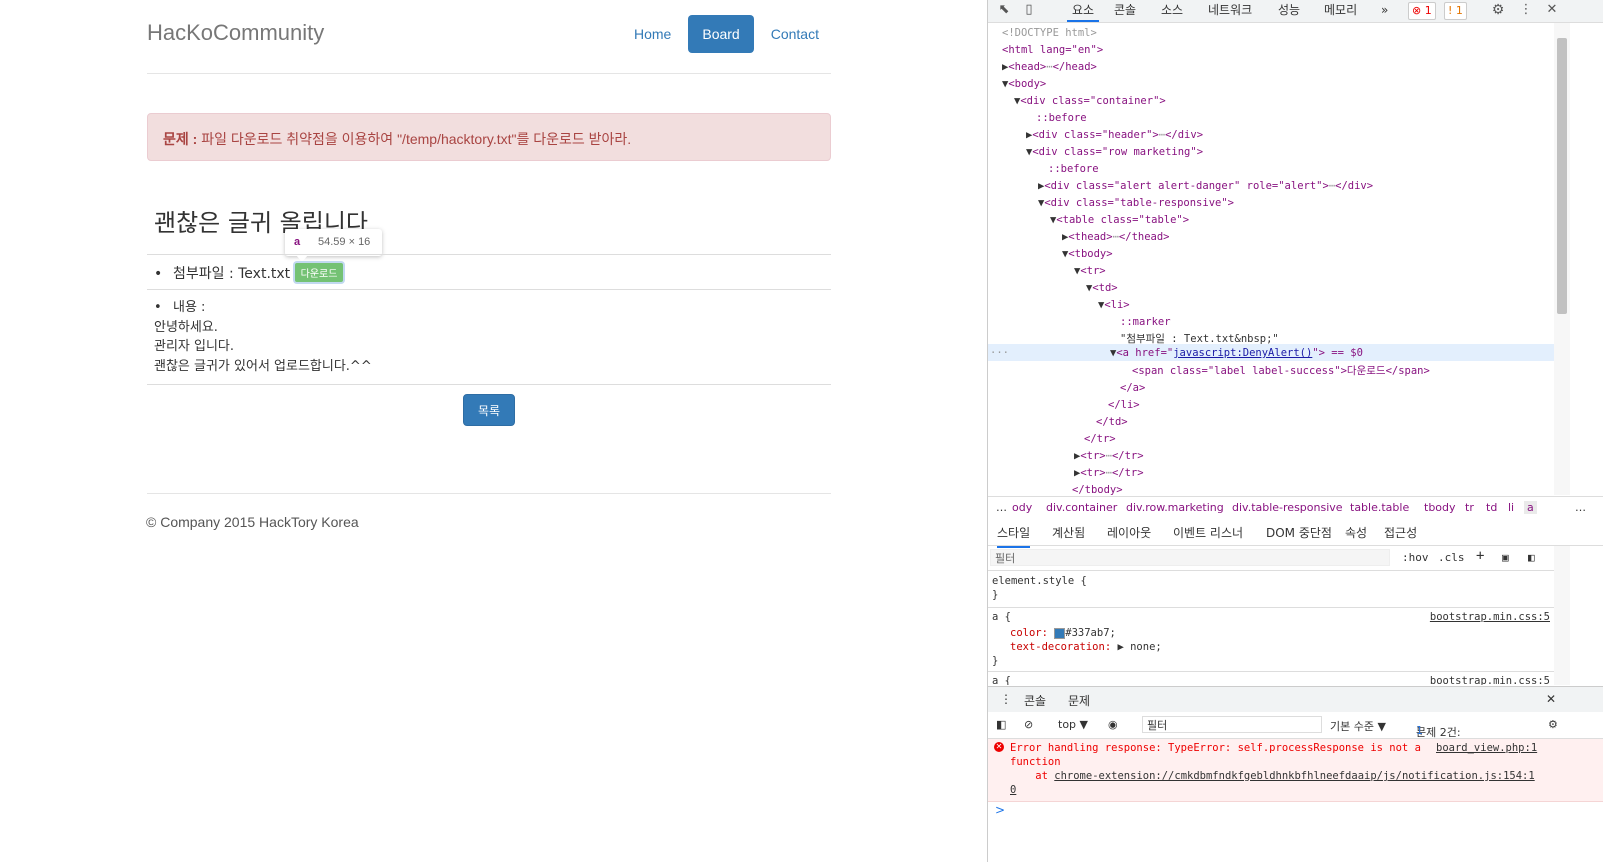 This screenshot has height=862, width=1603. Describe the element at coordinates (1299, 532) in the screenshot. I see `tab-dom-breakpoints: DOM 중단점` at that location.